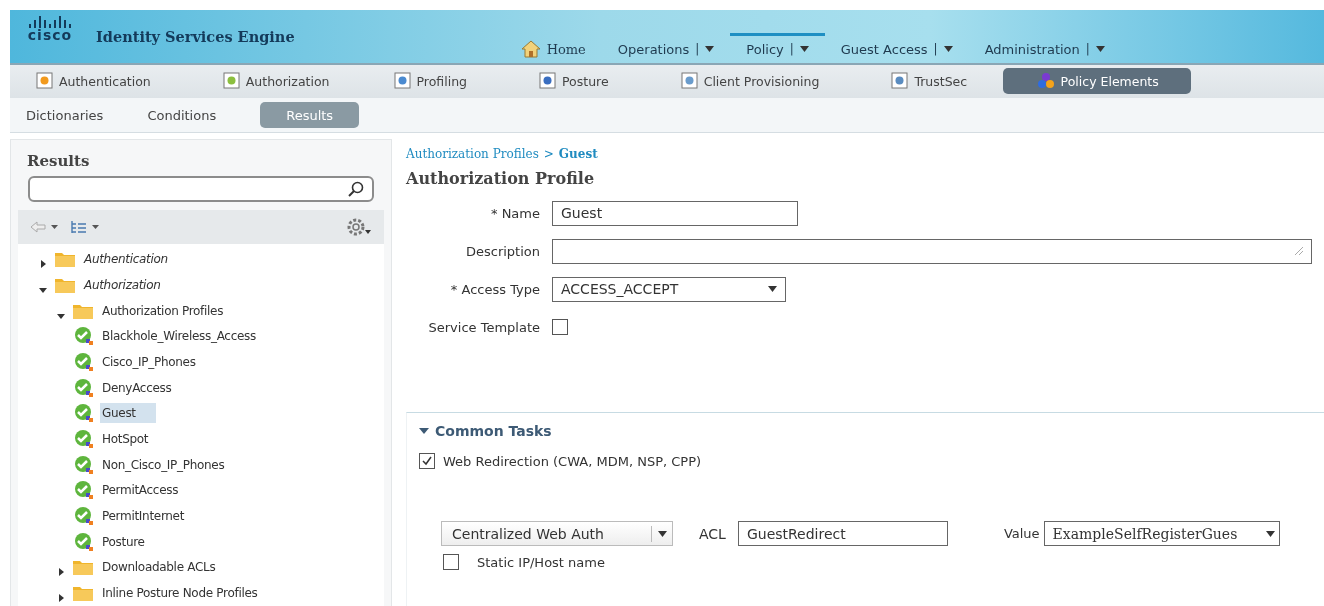  I want to click on text-field: GuestRedirect, so click(842, 534).